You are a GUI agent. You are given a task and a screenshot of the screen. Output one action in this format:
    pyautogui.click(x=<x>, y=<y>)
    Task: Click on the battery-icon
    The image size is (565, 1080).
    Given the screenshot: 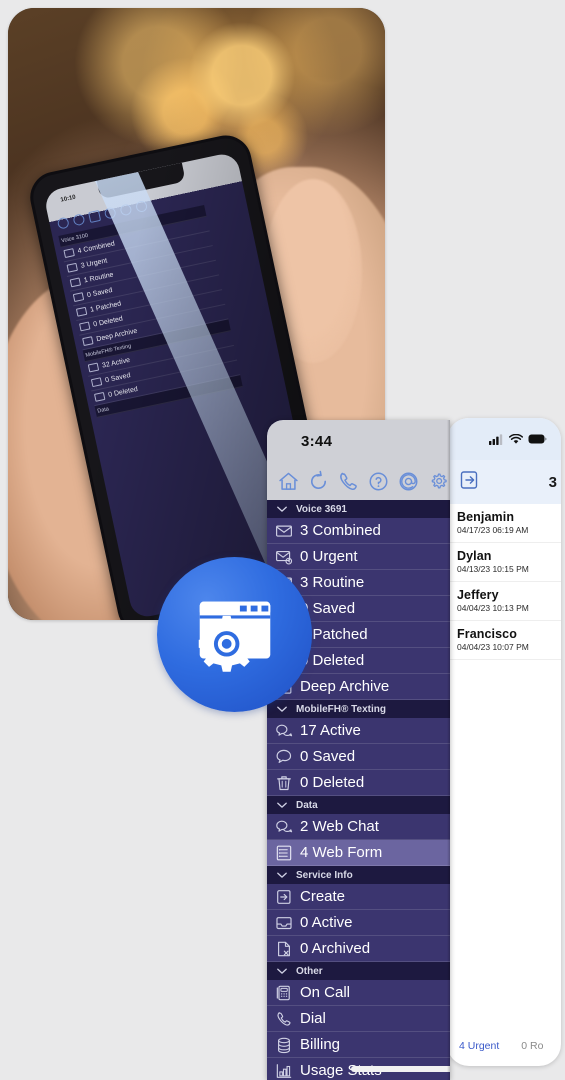 What is the action you would take?
    pyautogui.click(x=537, y=439)
    